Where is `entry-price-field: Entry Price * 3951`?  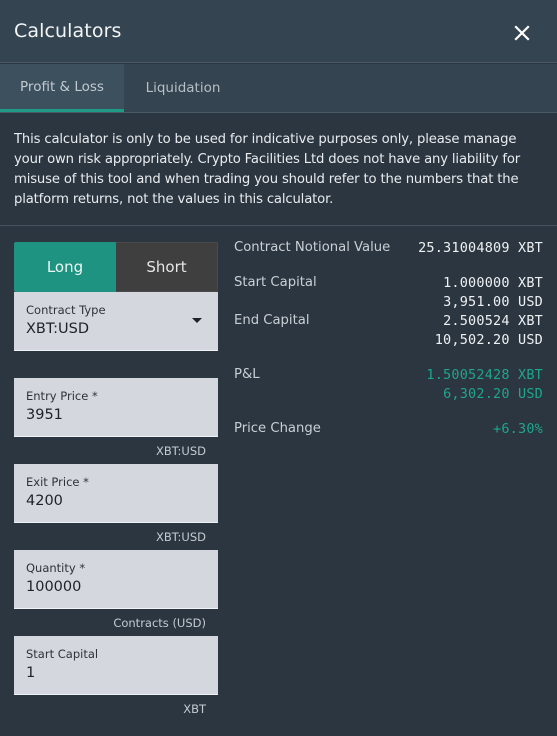
entry-price-field: Entry Price * 3951 is located at coordinates (116, 407).